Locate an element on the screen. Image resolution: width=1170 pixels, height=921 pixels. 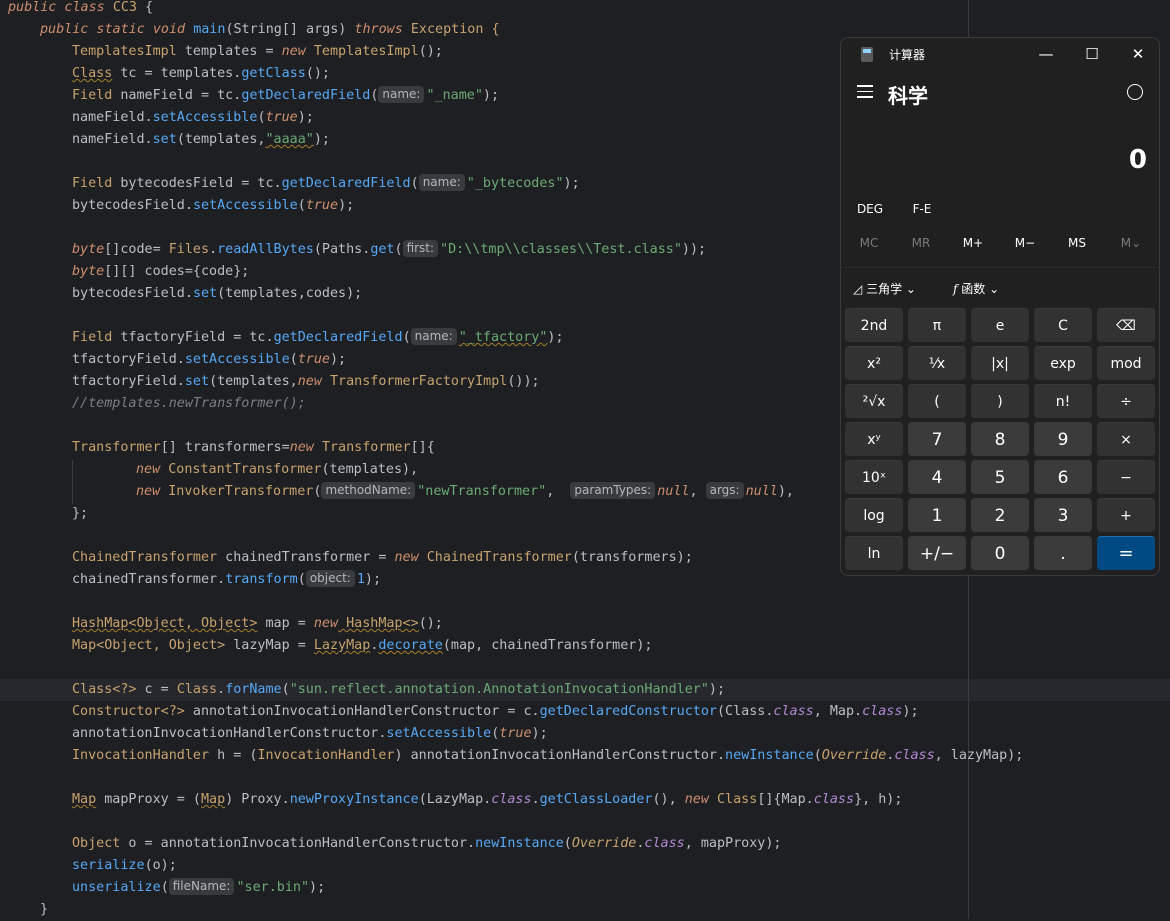
clear-button: C is located at coordinates (1063, 325).